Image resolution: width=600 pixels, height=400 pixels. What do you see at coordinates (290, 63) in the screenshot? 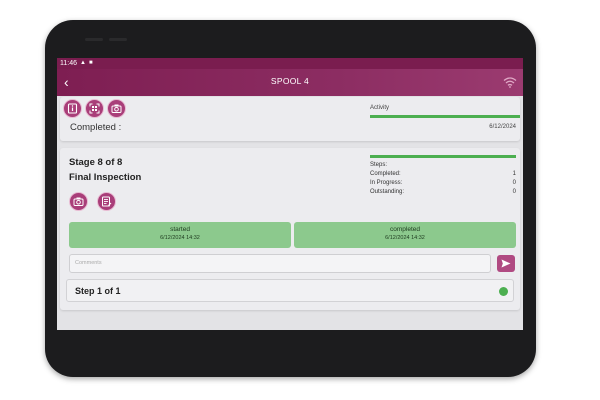
I see `status-bar: 11:46 ▲ ■` at bounding box center [290, 63].